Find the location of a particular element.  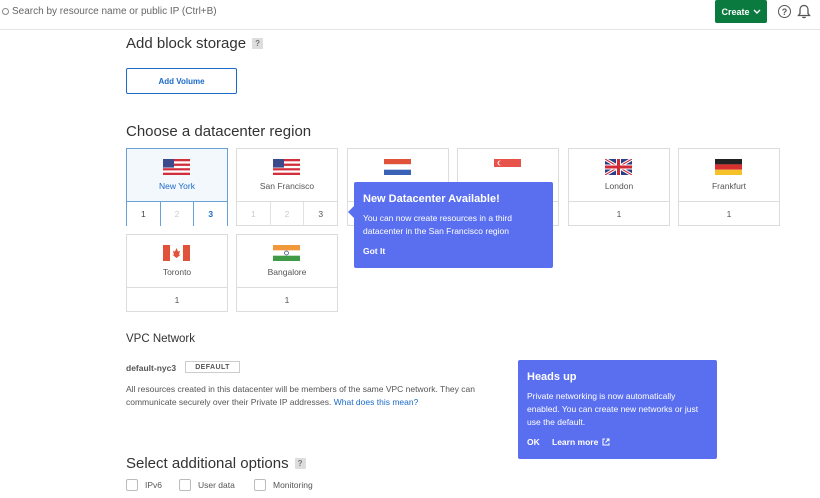

datacenter-name: Bangalore is located at coordinates (287, 272).